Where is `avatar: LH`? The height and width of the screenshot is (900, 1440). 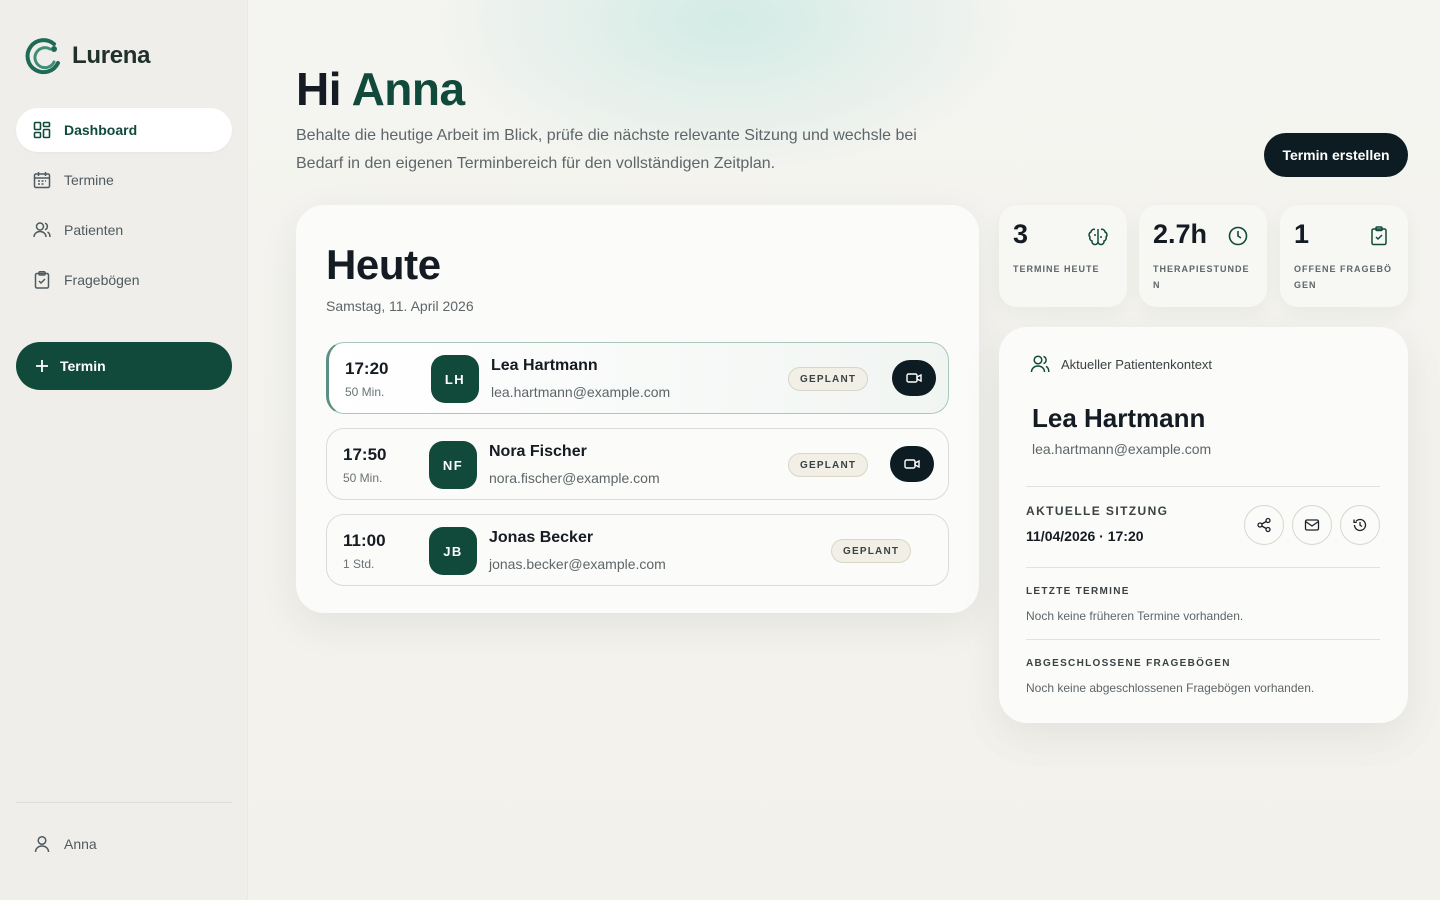 avatar: LH is located at coordinates (455, 379).